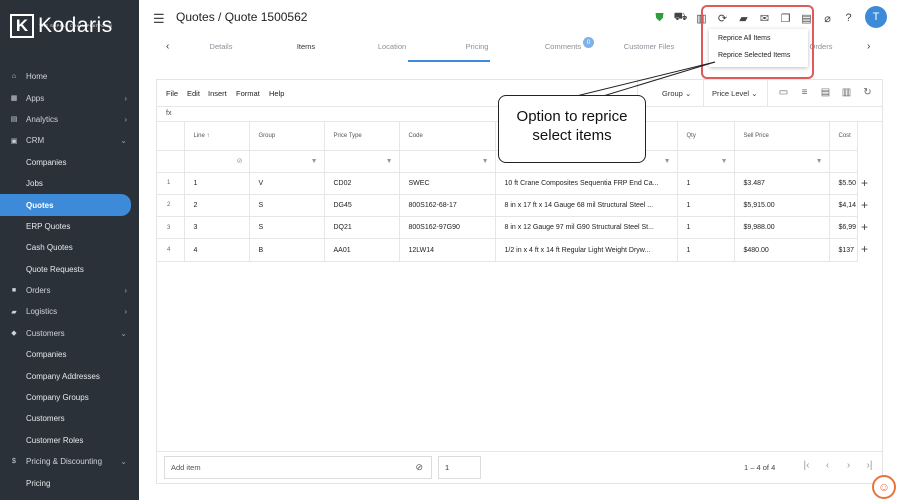  Describe the element at coordinates (217, 161) in the screenshot. I see `filter-clear-icon: ⊘` at that location.